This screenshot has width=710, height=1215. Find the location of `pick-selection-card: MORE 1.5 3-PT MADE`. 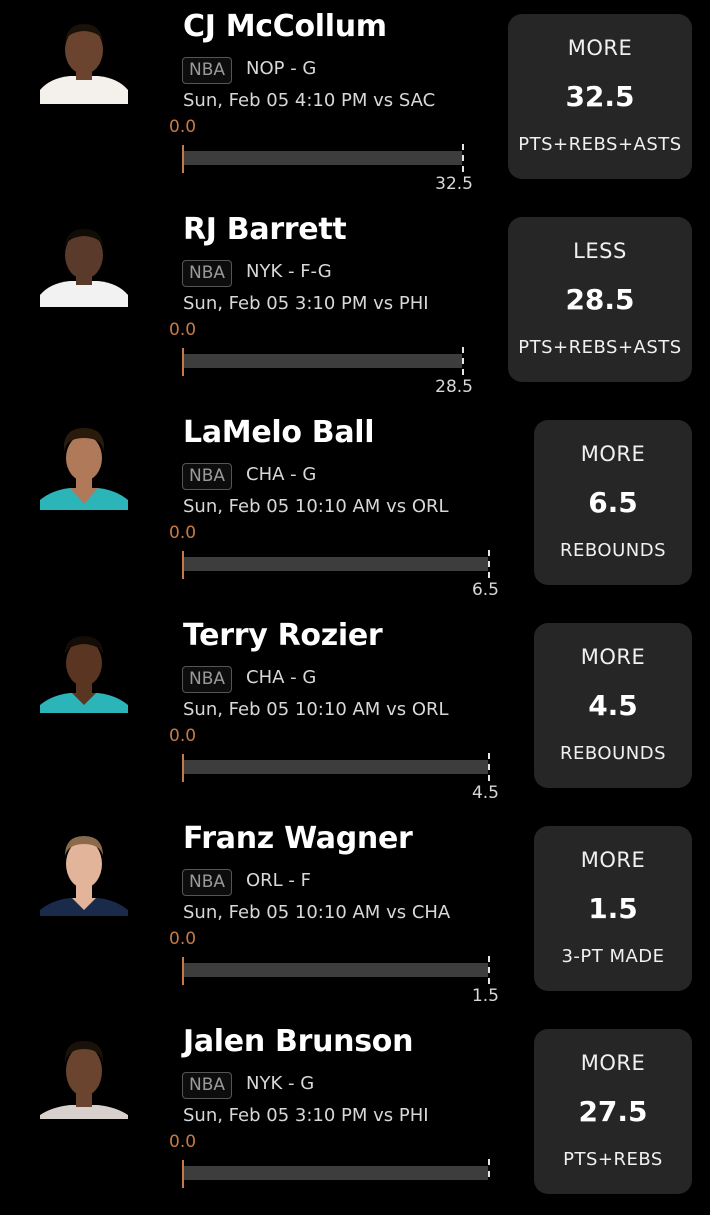

pick-selection-card: MORE 1.5 3-PT MADE is located at coordinates (613, 908).